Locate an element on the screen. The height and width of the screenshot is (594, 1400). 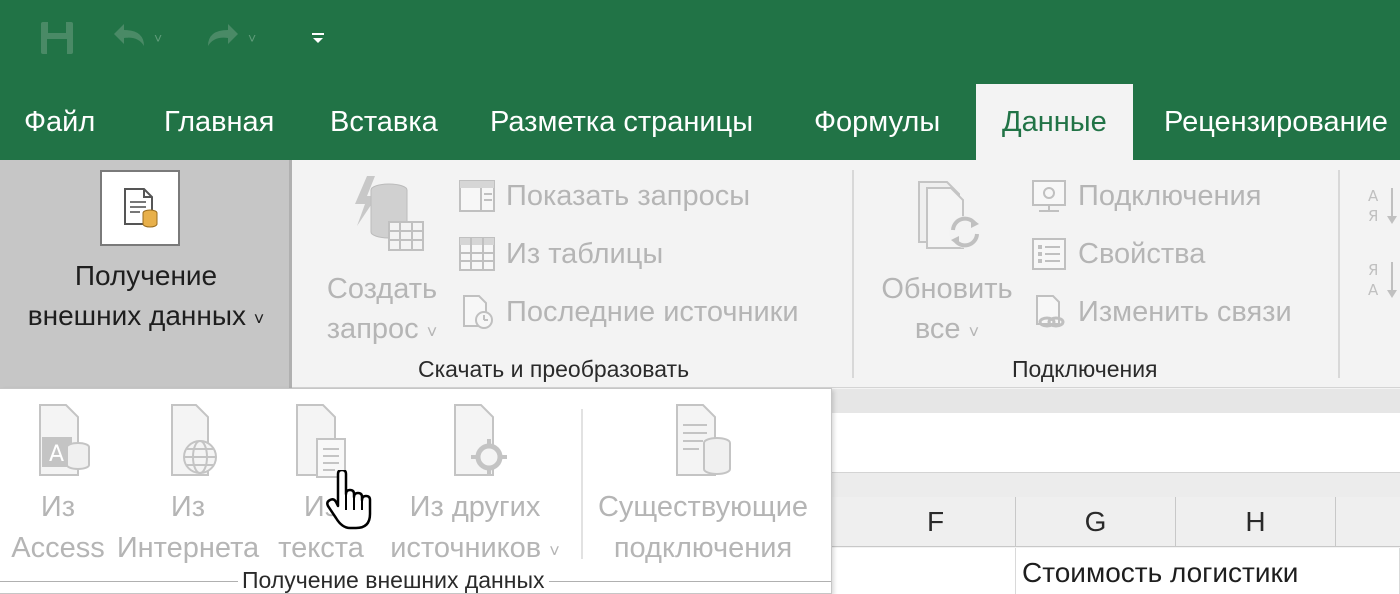
connections-label: Подключения is located at coordinates (1170, 195).